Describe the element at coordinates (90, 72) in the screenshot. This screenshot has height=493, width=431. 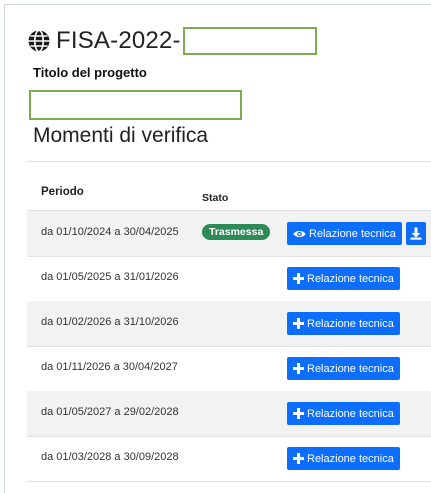
I see `project-title-label: Titolo del progetto` at that location.